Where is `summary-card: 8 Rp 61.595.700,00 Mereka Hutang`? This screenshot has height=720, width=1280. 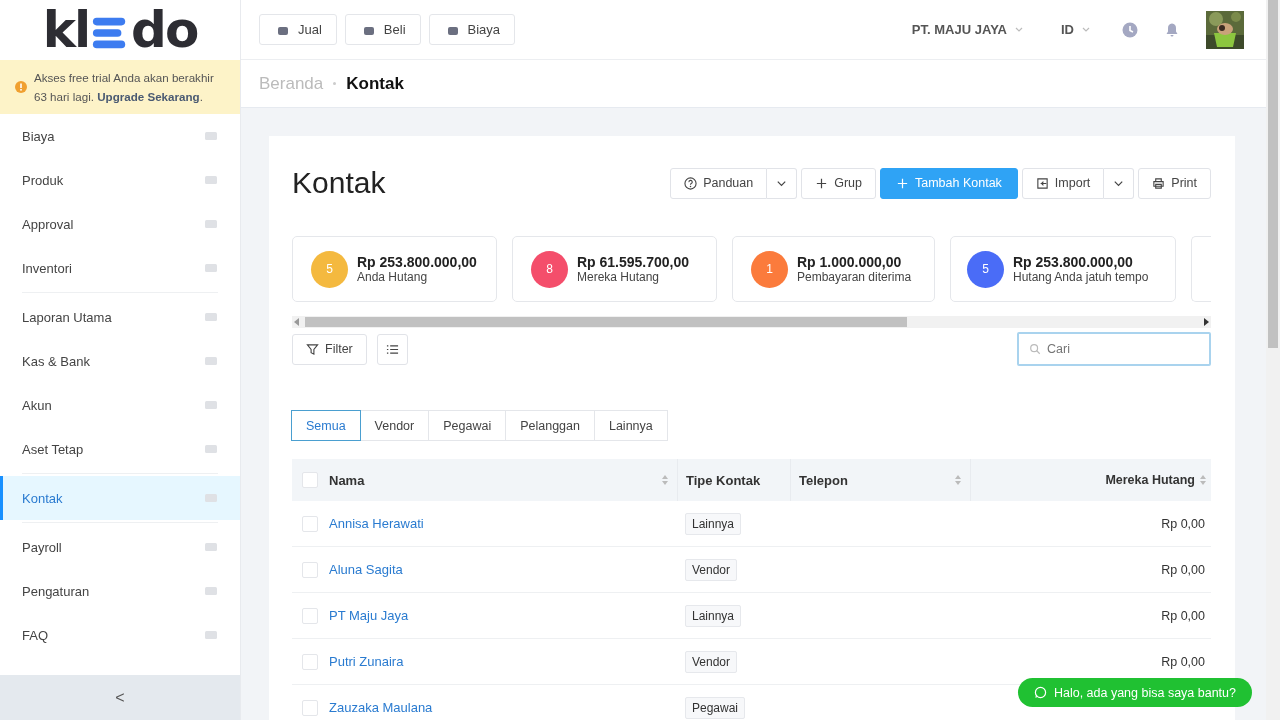
summary-card: 8 Rp 61.595.700,00 Mereka Hutang is located at coordinates (614, 269).